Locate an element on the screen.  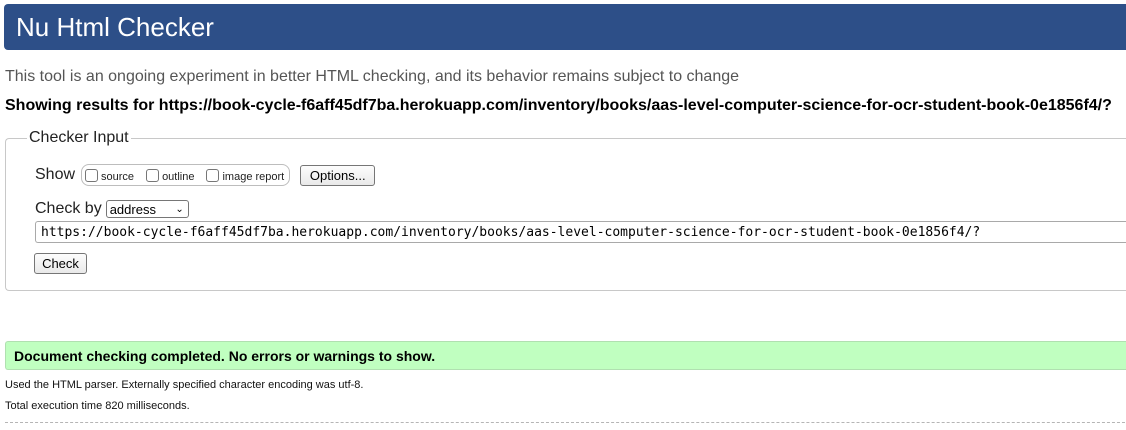
check-by-select: address ⌄ is located at coordinates (147, 209).